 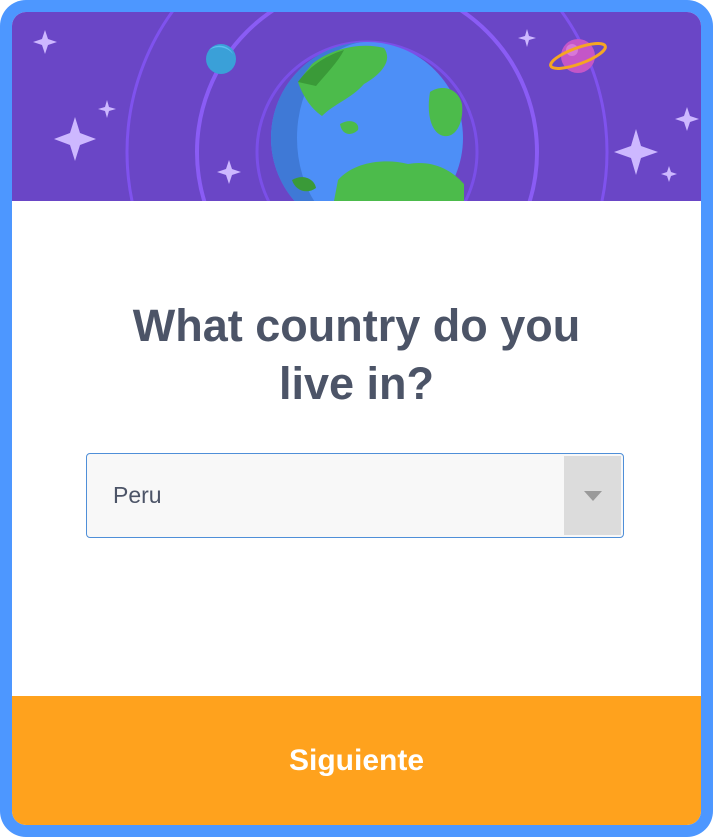 I want to click on chevron-down-icon, so click(x=593, y=496).